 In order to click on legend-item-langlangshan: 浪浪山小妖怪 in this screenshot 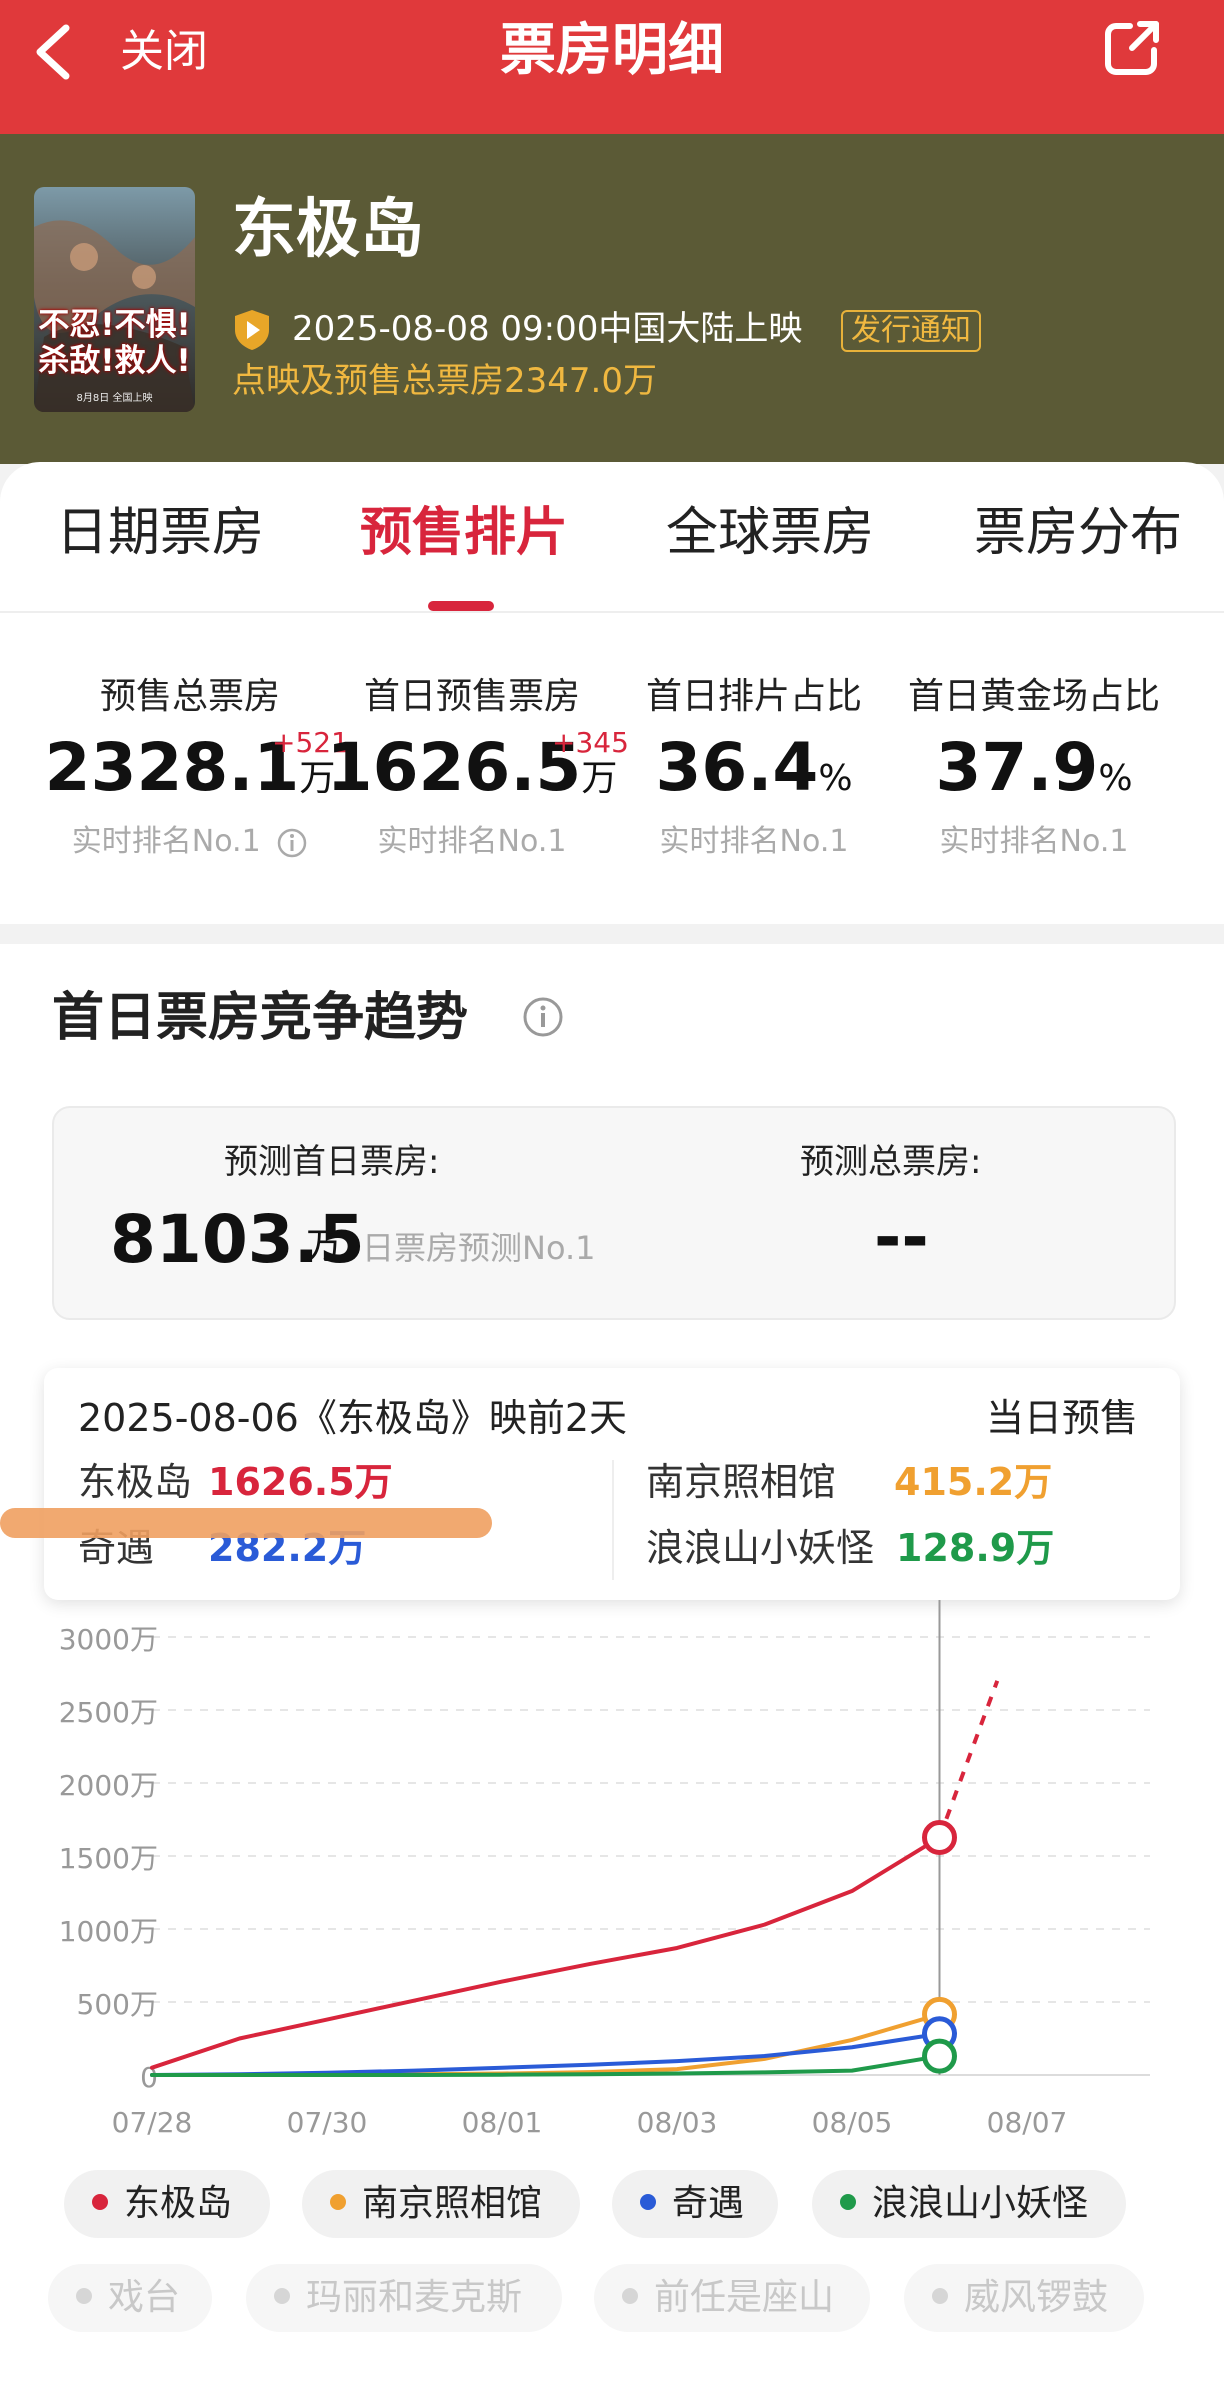, I will do `click(969, 2204)`.